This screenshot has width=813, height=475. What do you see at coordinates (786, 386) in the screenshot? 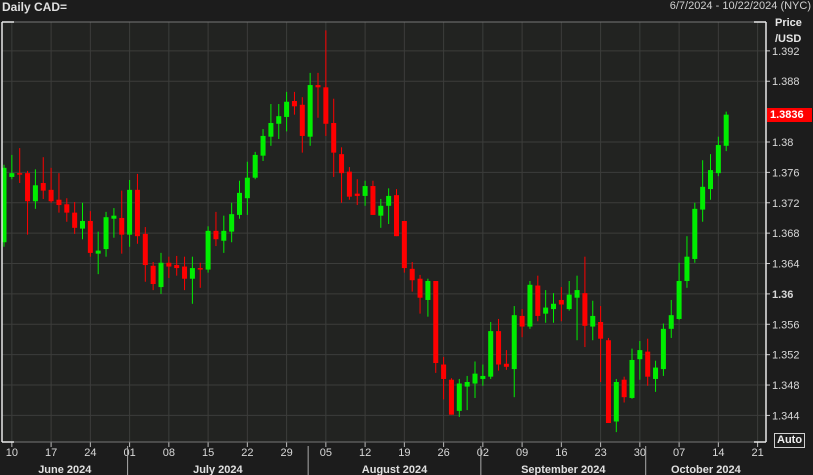
I see `y-tick-label: 1.348` at bounding box center [786, 386].